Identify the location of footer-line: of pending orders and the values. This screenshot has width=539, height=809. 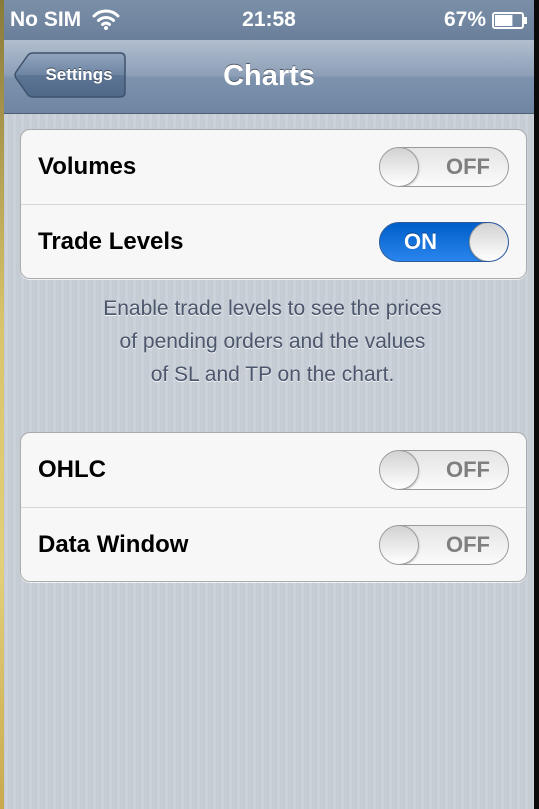
(272, 341).